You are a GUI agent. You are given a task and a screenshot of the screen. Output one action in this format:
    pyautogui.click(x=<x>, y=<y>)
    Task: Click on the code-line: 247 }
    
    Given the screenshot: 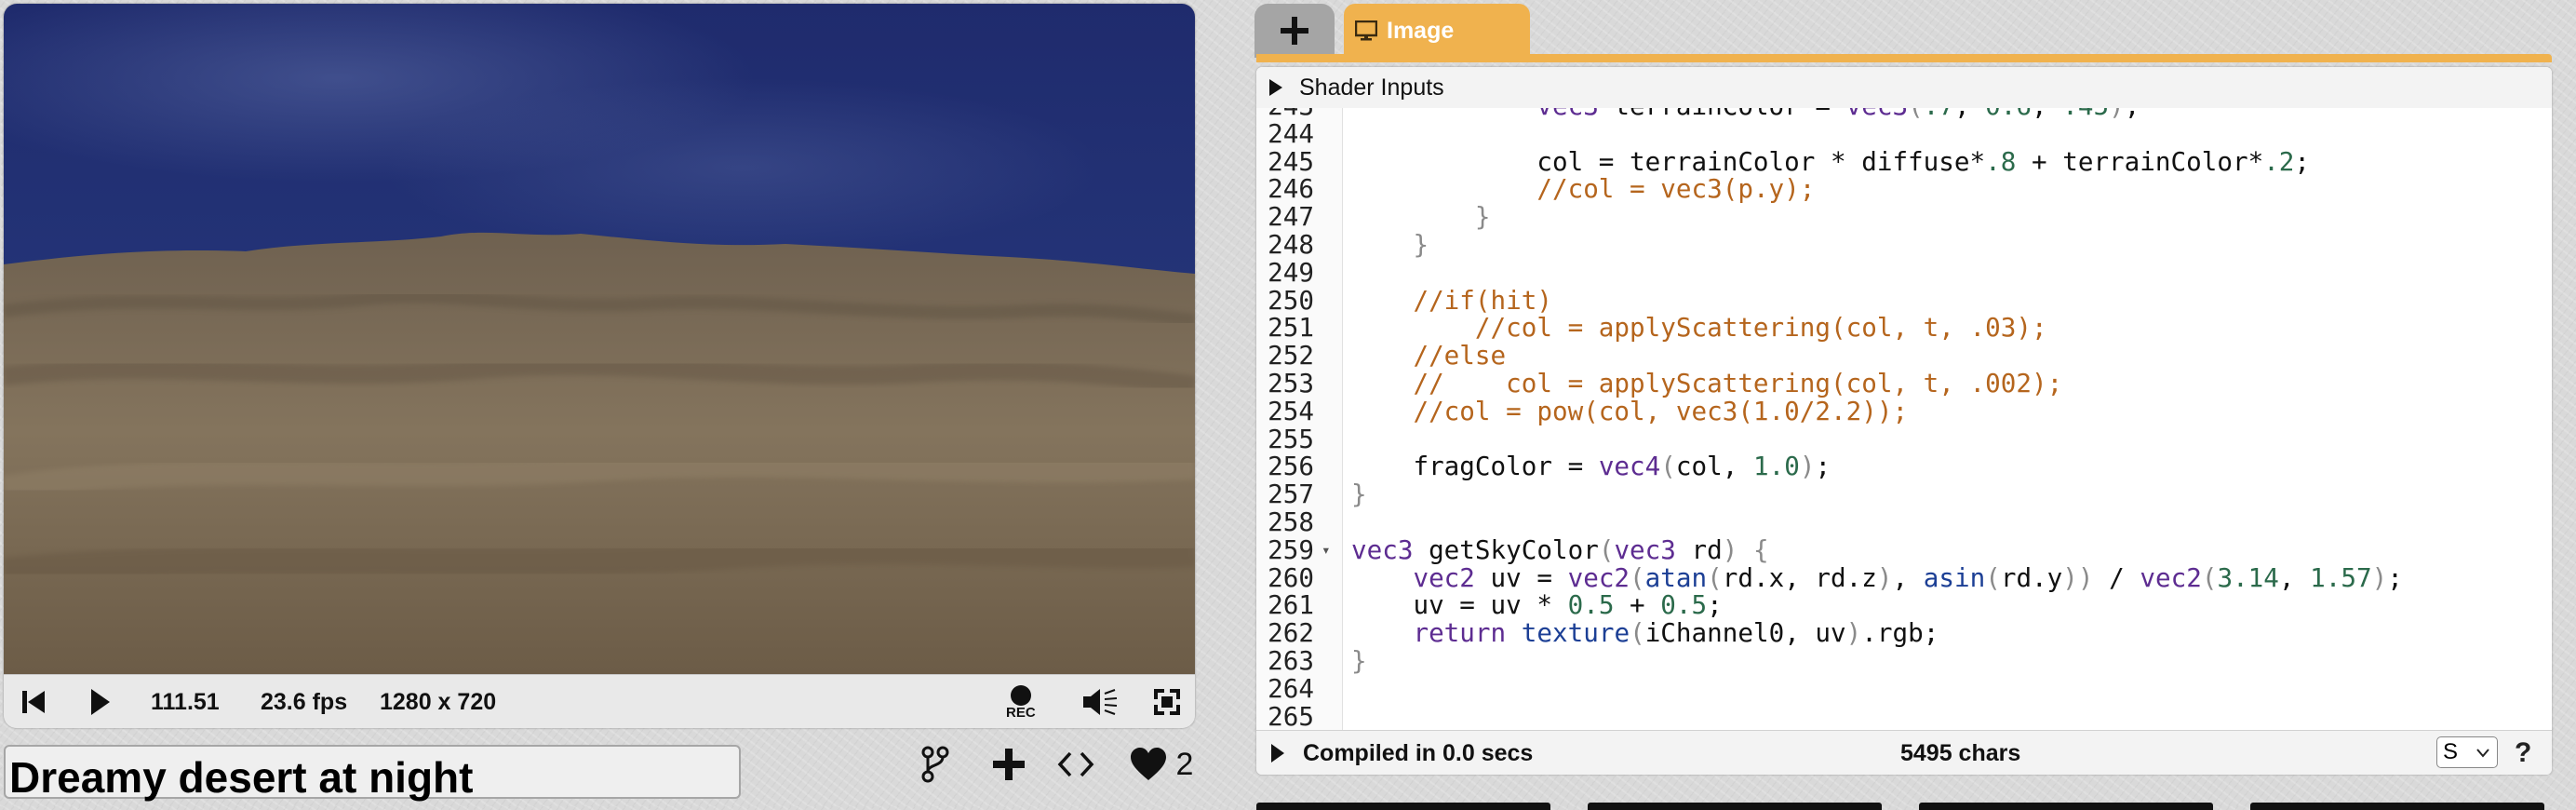 What is the action you would take?
    pyautogui.click(x=1904, y=217)
    